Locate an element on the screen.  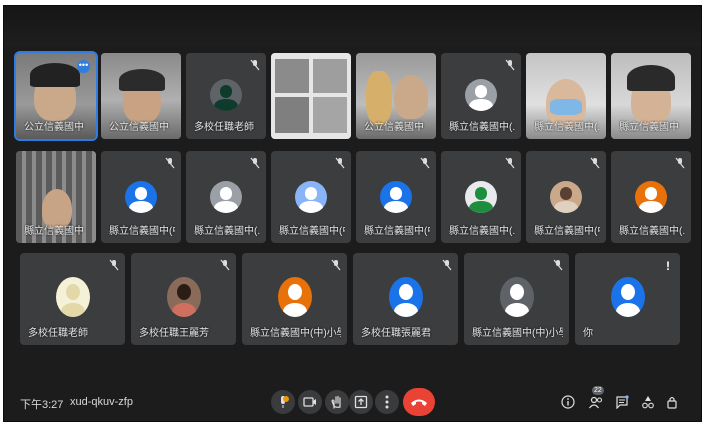
people-button: 22 is located at coordinates (596, 399).